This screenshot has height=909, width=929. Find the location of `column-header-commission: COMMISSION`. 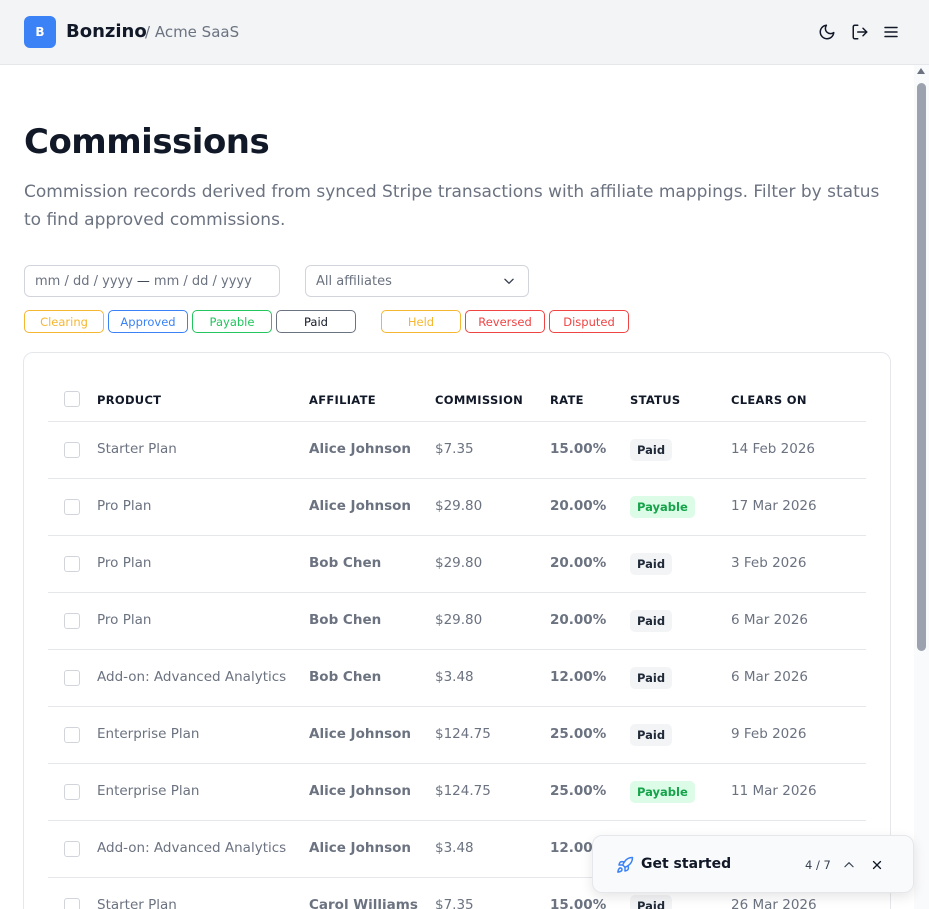

column-header-commission: COMMISSION is located at coordinates (479, 400).